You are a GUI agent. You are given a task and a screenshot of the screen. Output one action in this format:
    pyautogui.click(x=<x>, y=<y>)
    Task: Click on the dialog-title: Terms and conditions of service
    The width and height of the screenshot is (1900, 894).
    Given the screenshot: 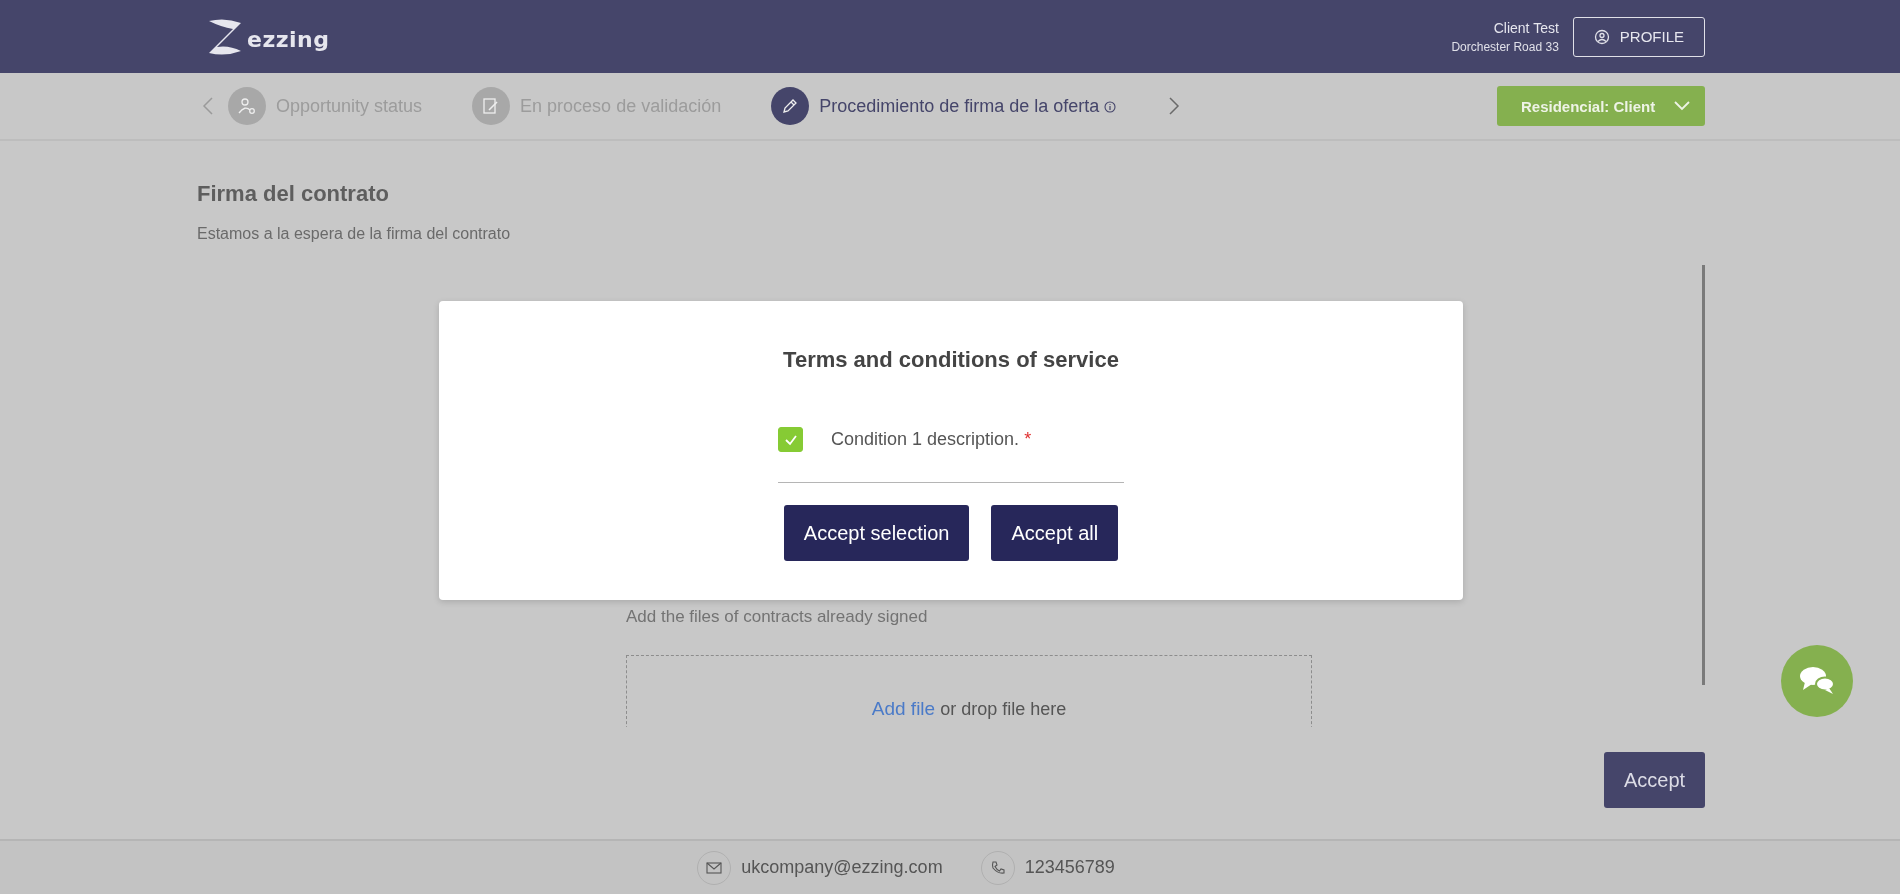 What is the action you would take?
    pyautogui.click(x=951, y=360)
    